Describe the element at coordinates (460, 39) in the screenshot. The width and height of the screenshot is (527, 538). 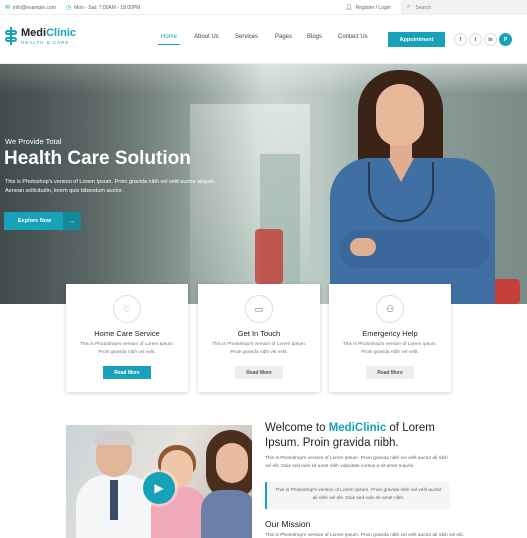
I see `facebook-icon: f` at that location.